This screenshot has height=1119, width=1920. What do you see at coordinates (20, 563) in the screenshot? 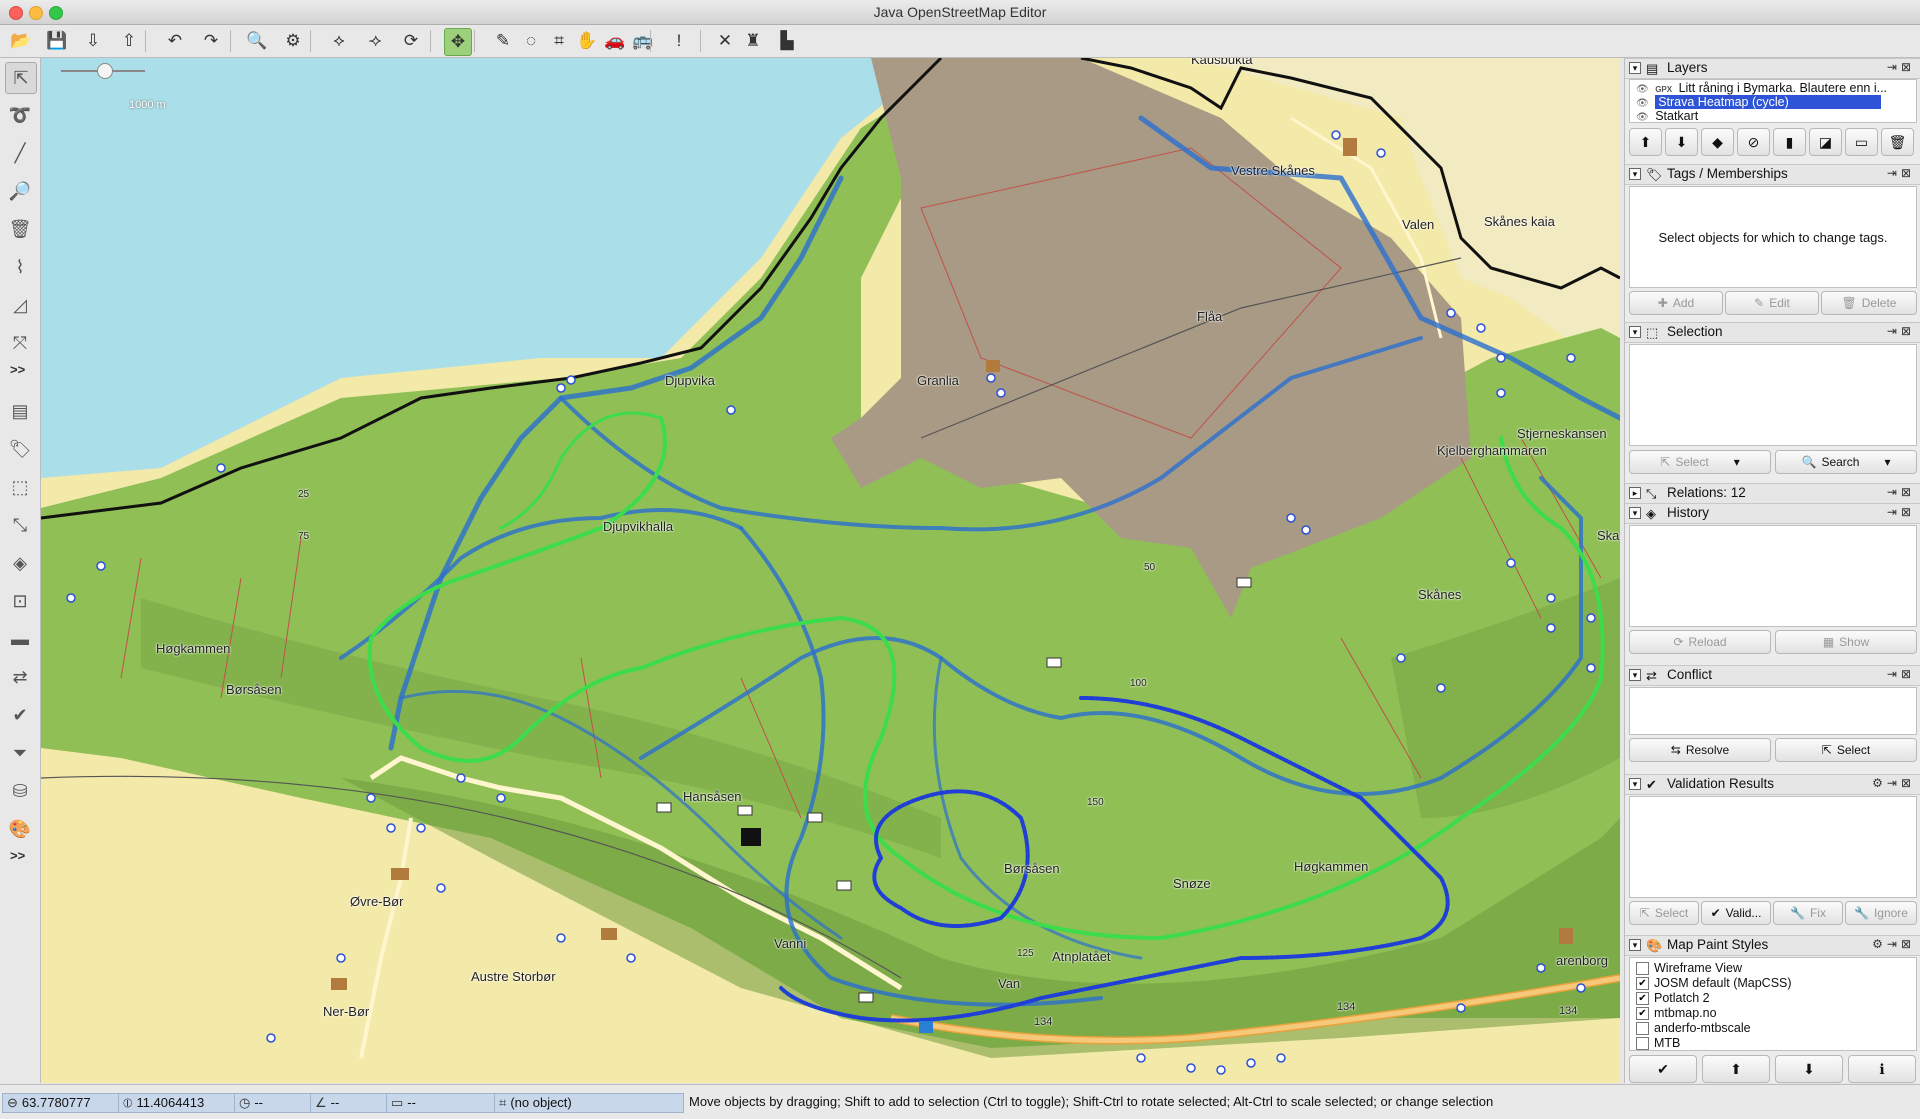
I see `history-toggle-icon: ◈` at bounding box center [20, 563].